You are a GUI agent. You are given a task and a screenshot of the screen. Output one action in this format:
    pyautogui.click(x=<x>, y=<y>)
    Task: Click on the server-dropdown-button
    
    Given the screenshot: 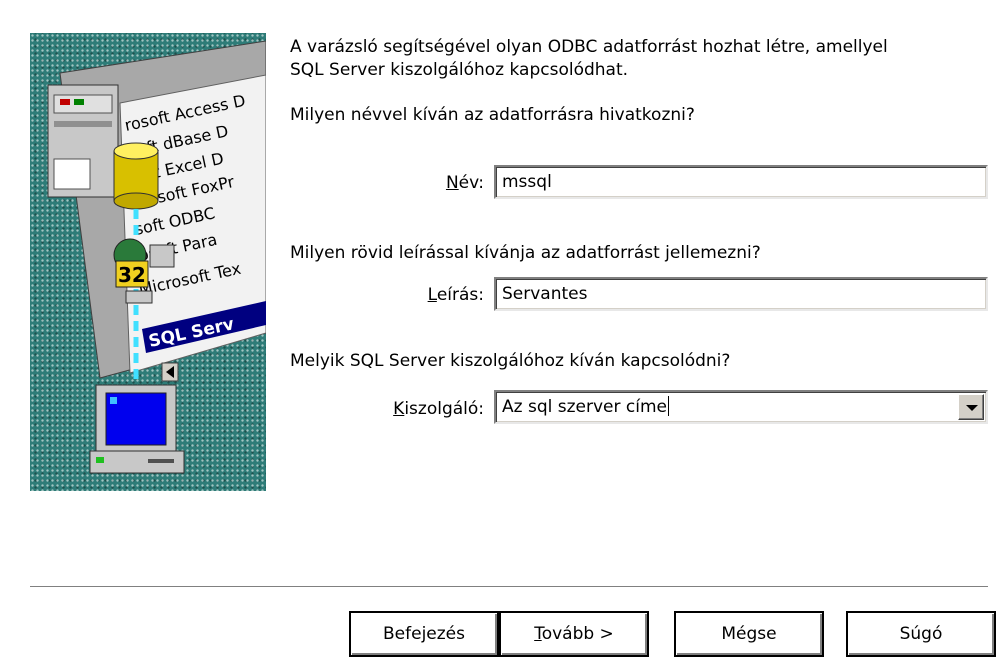 What is the action you would take?
    pyautogui.click(x=971, y=407)
    